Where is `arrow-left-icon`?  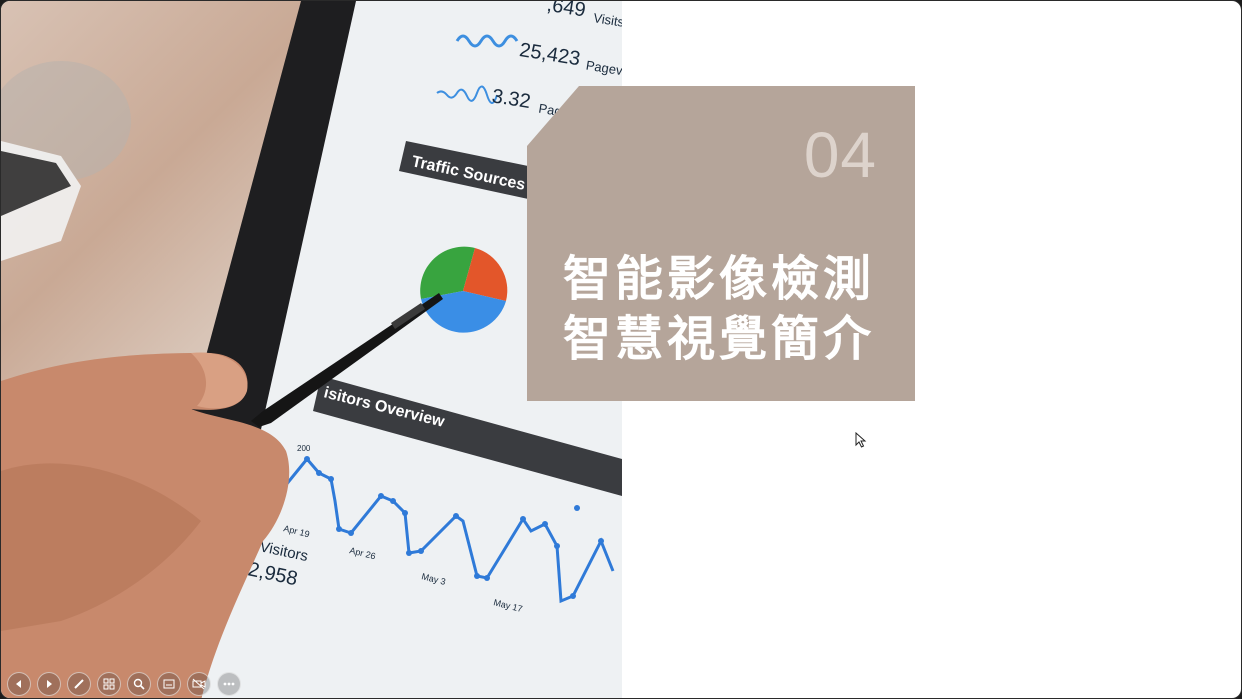 arrow-left-icon is located at coordinates (18, 684).